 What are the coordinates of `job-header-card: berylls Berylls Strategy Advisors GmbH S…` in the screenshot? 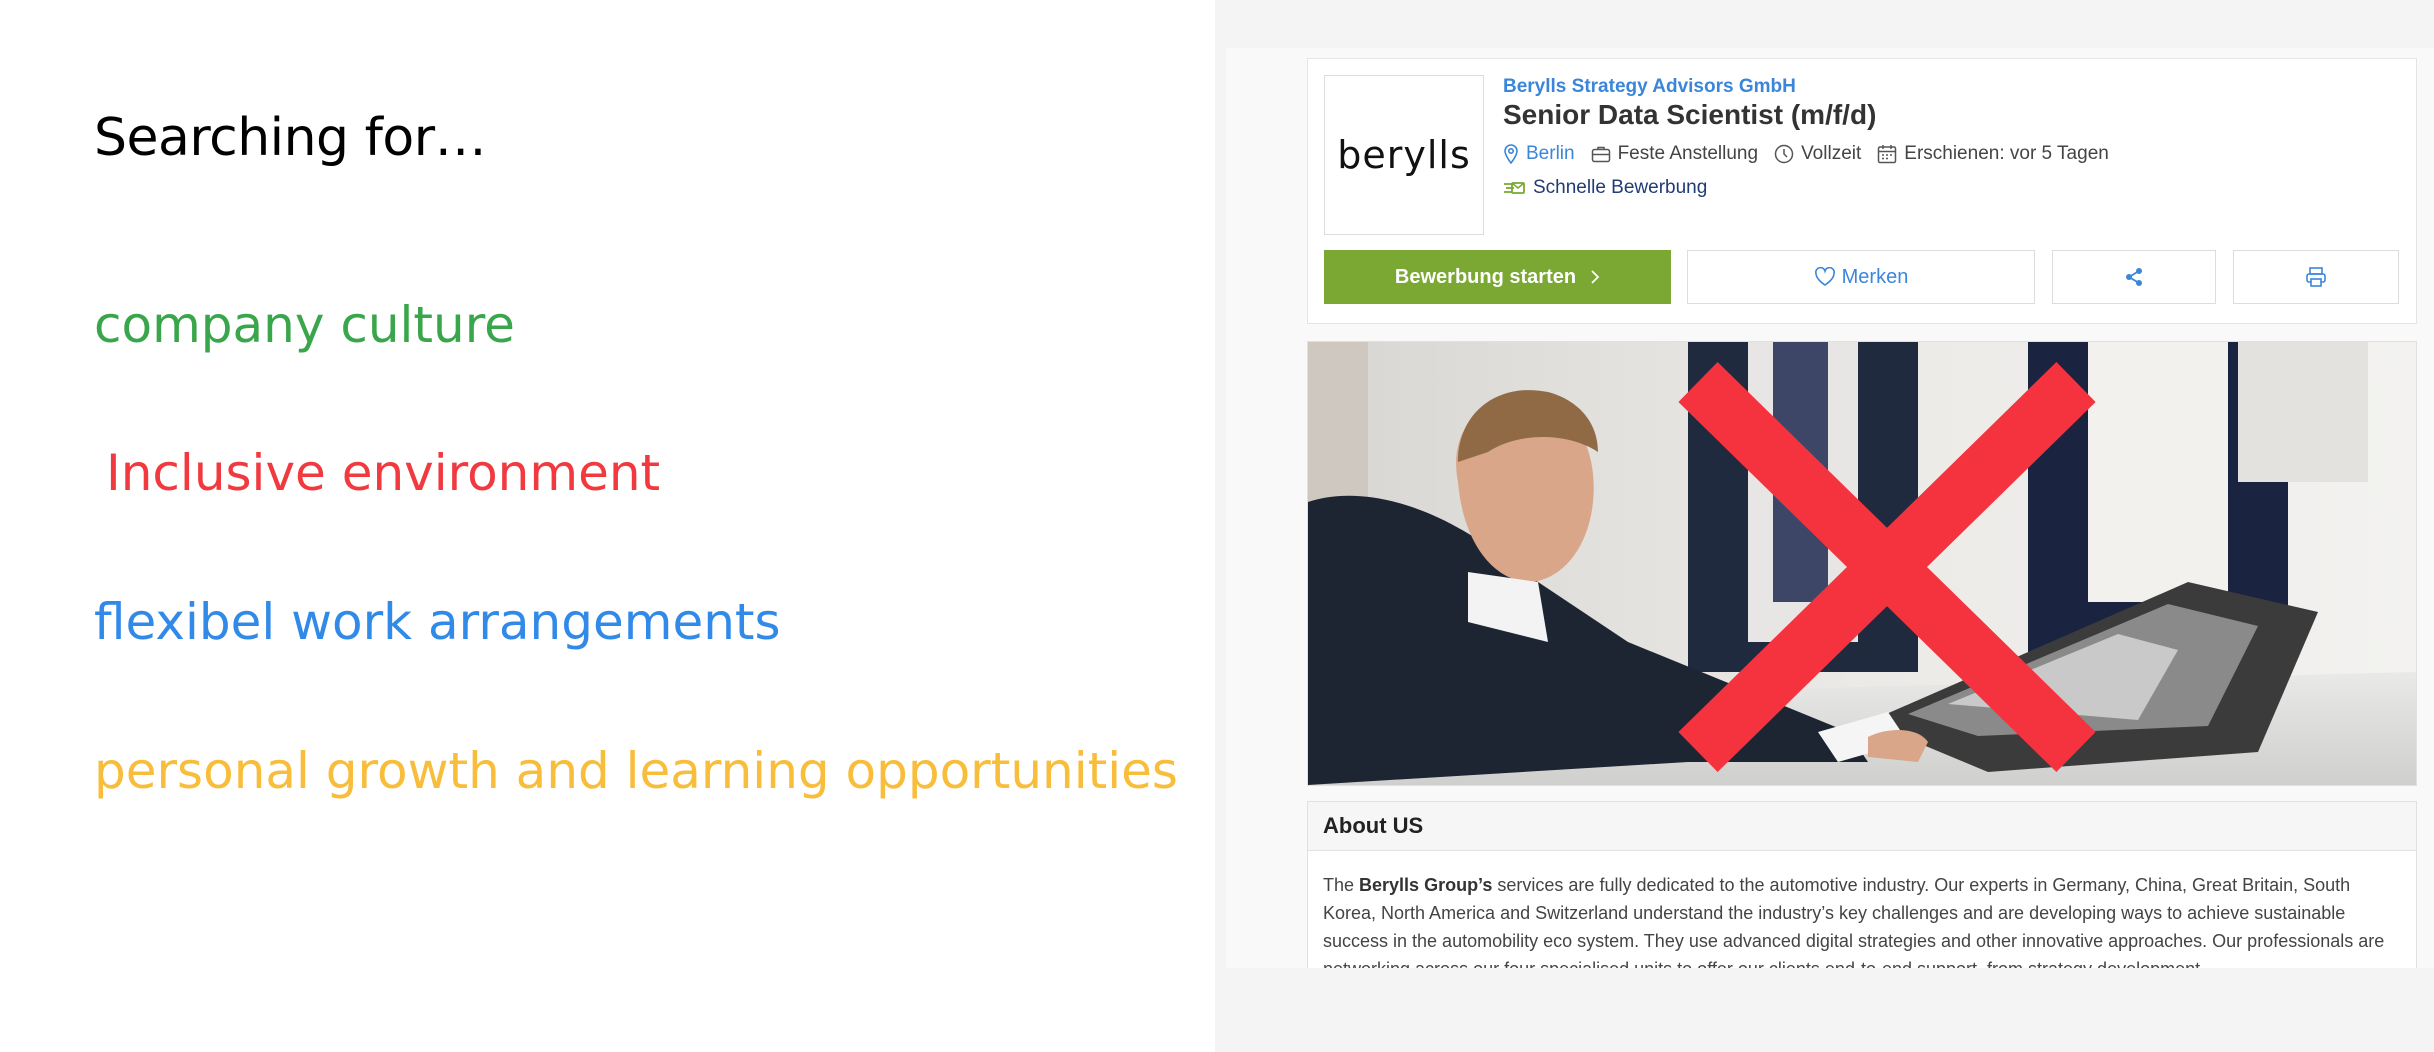 It's located at (1862, 191).